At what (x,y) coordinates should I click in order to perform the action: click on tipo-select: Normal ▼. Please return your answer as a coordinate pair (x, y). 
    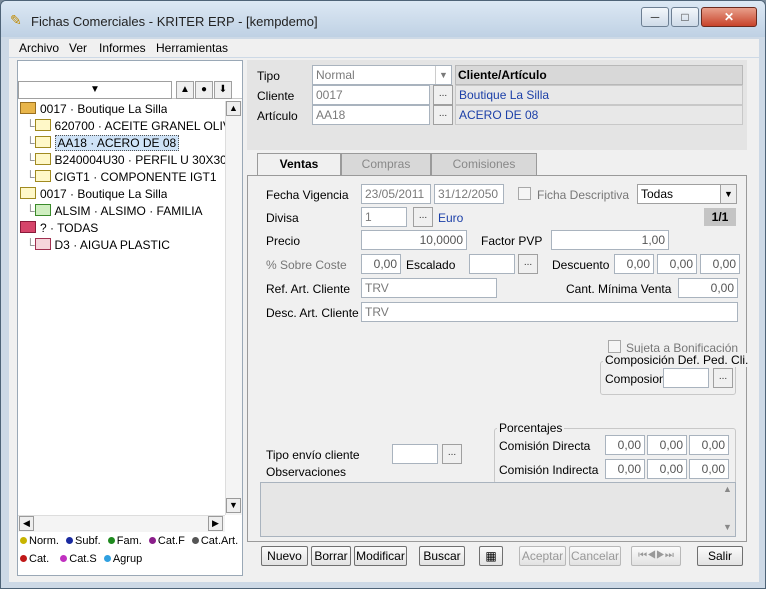
    Looking at the image, I should click on (382, 75).